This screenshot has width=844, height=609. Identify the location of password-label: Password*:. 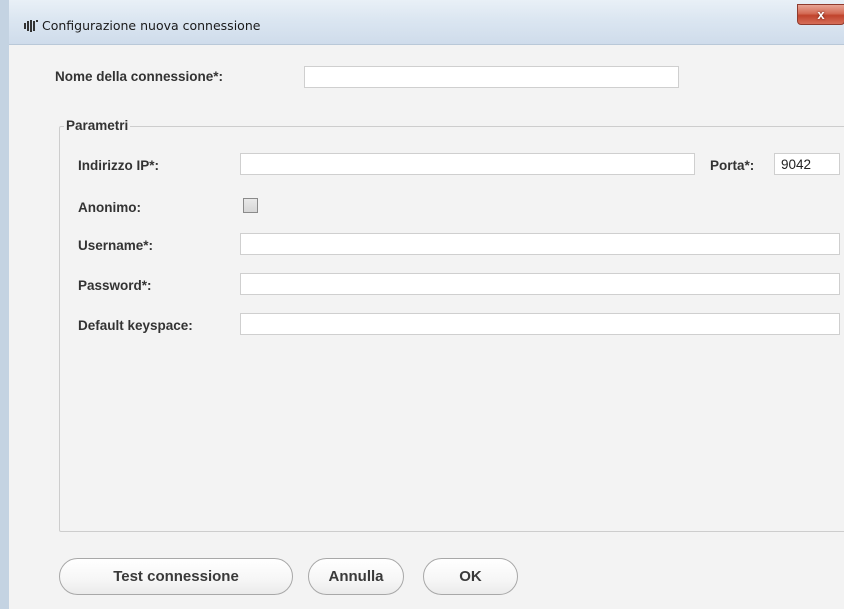
(115, 285).